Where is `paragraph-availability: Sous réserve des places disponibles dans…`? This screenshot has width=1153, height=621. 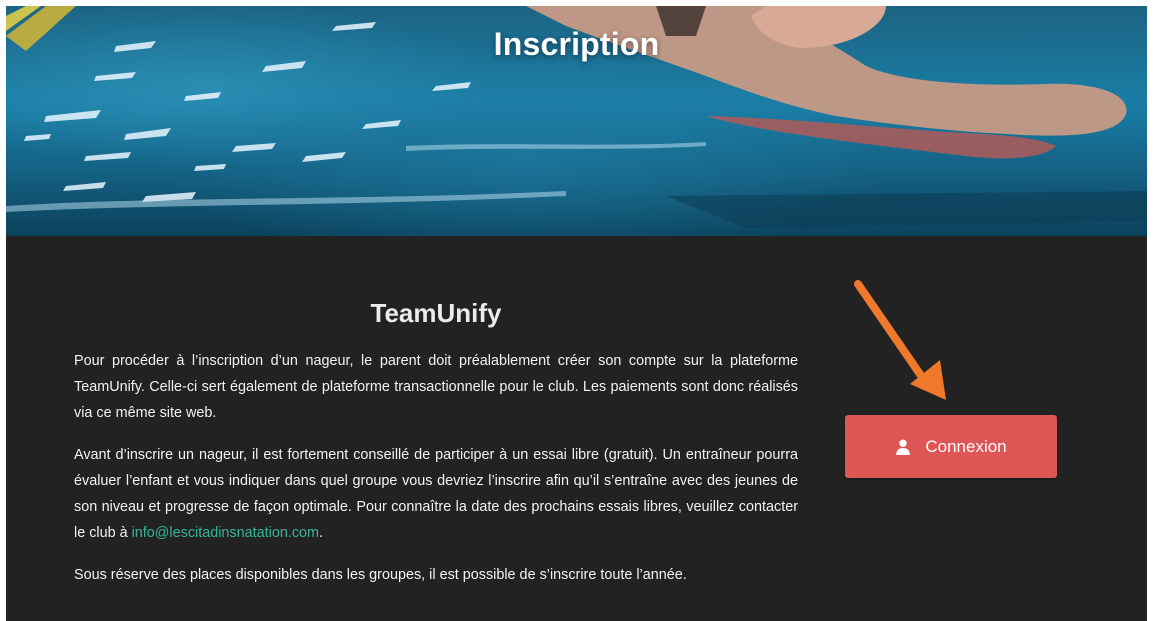
paragraph-availability: Sous réserve des places disponibles dans… is located at coordinates (380, 575).